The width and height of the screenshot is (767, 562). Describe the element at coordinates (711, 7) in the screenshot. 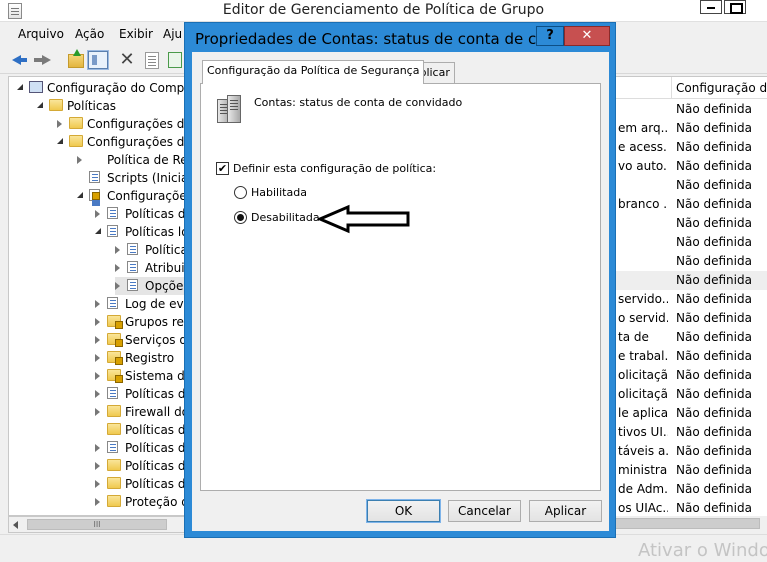

I see `minimize-button` at that location.